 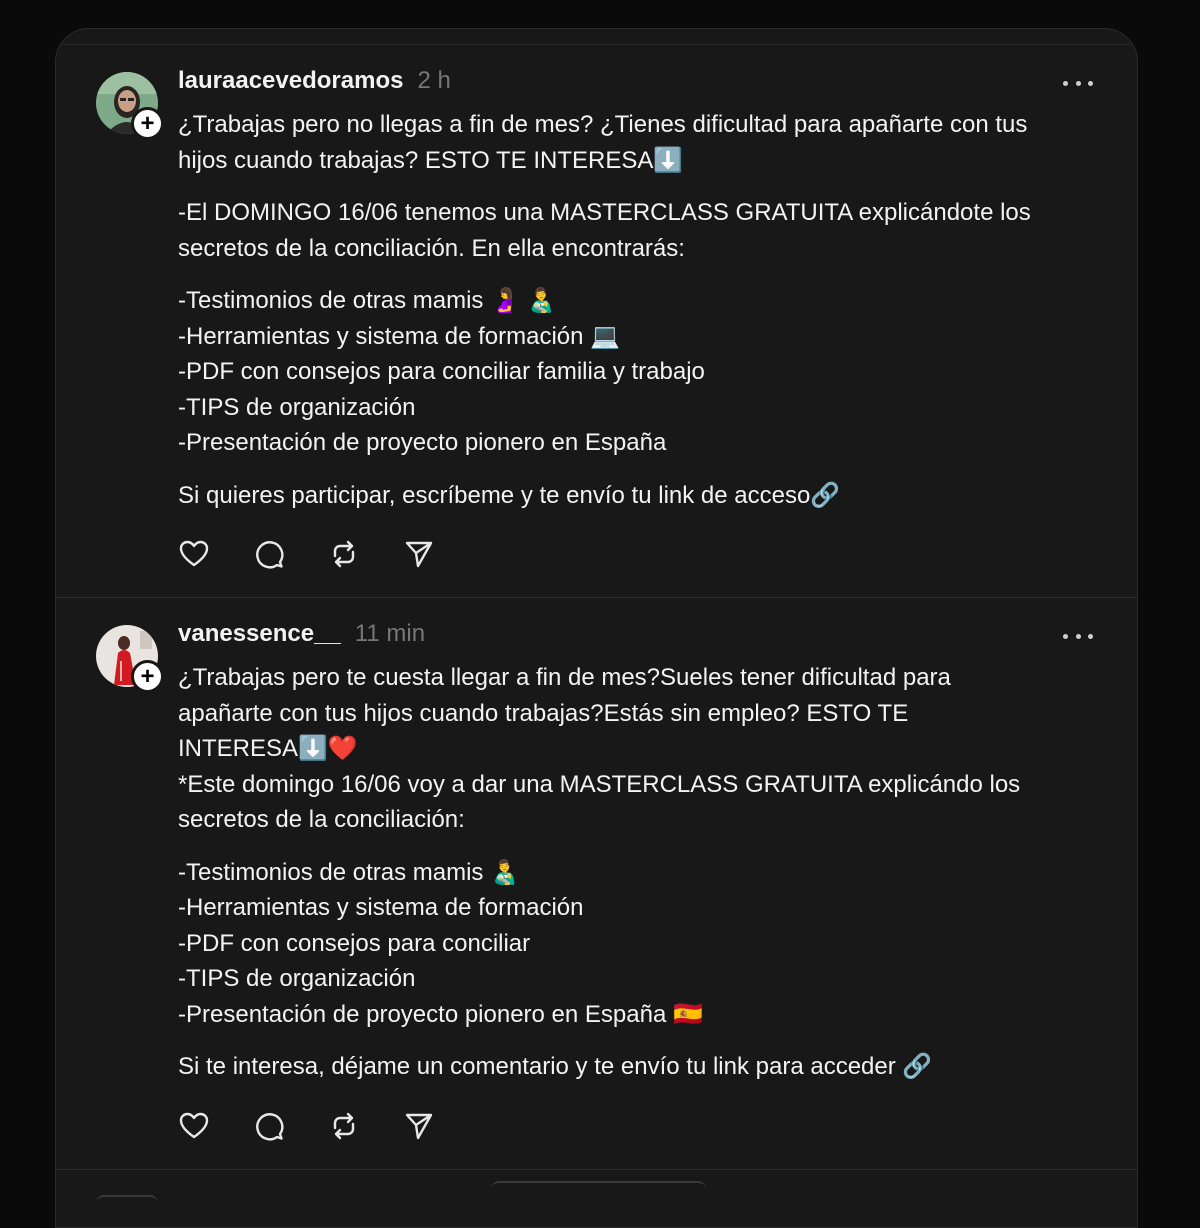 What do you see at coordinates (390, 633) in the screenshot?
I see `post-timestamp: 11 min` at bounding box center [390, 633].